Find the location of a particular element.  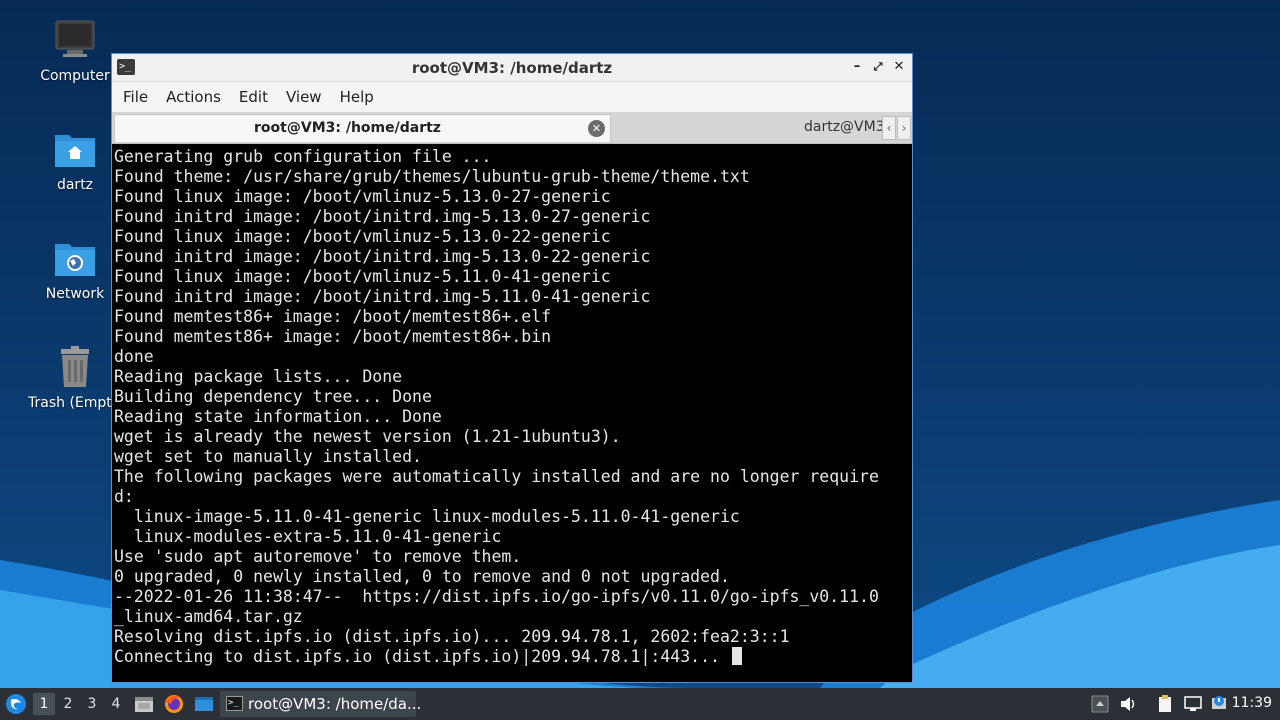

tab-label: root@VM3: /home/dartz is located at coordinates (347, 128).